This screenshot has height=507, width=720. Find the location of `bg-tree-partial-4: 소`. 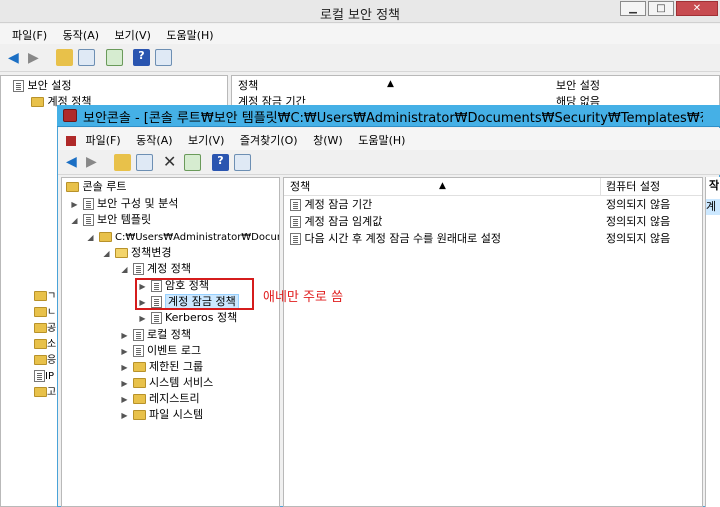

bg-tree-partial-4: 소 is located at coordinates (45, 344).